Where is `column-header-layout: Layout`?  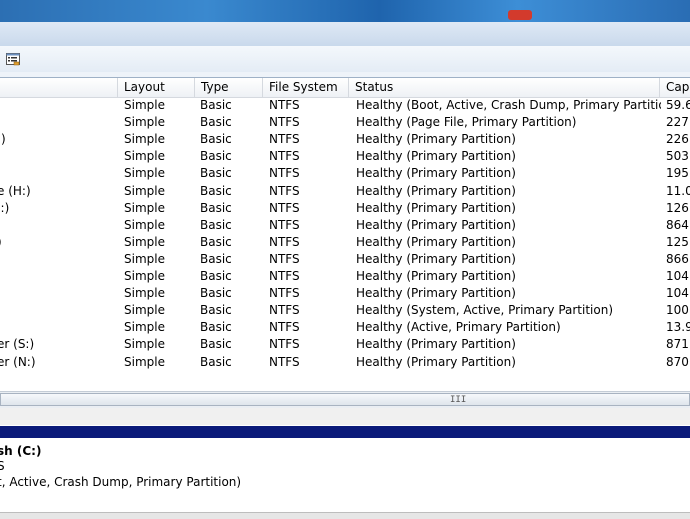
column-header-layout: Layout is located at coordinates (156, 87).